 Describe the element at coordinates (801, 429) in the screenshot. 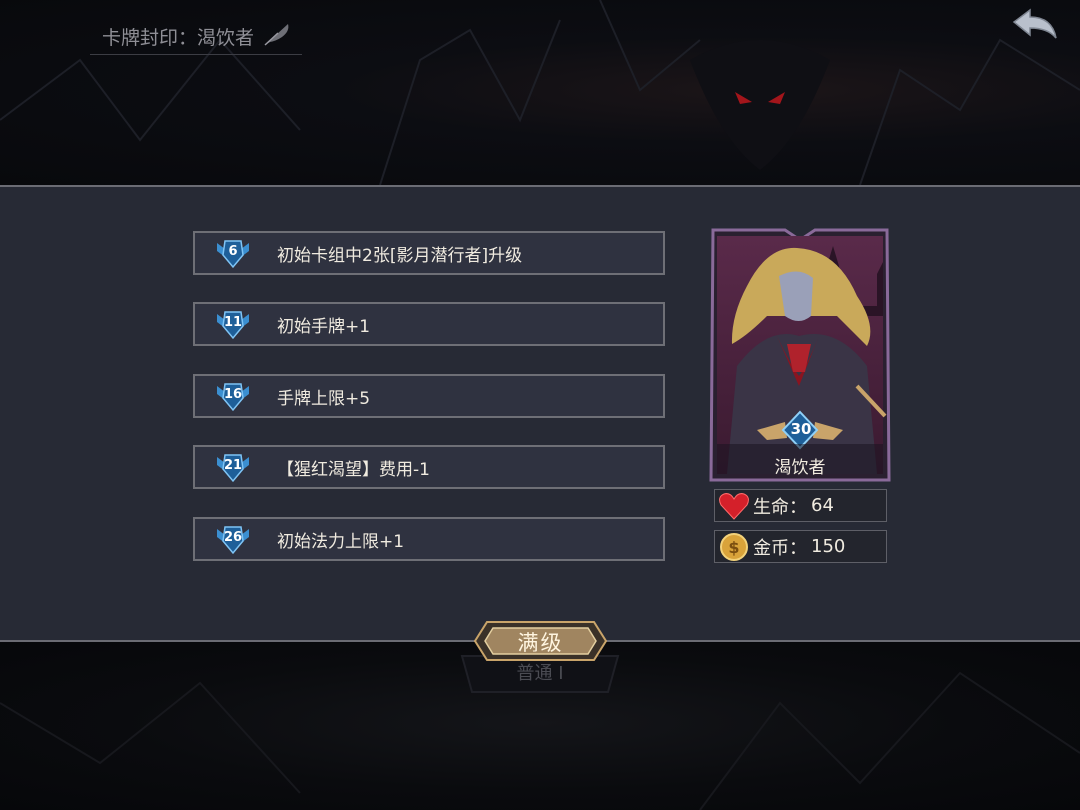

I see `character-level: 30` at that location.